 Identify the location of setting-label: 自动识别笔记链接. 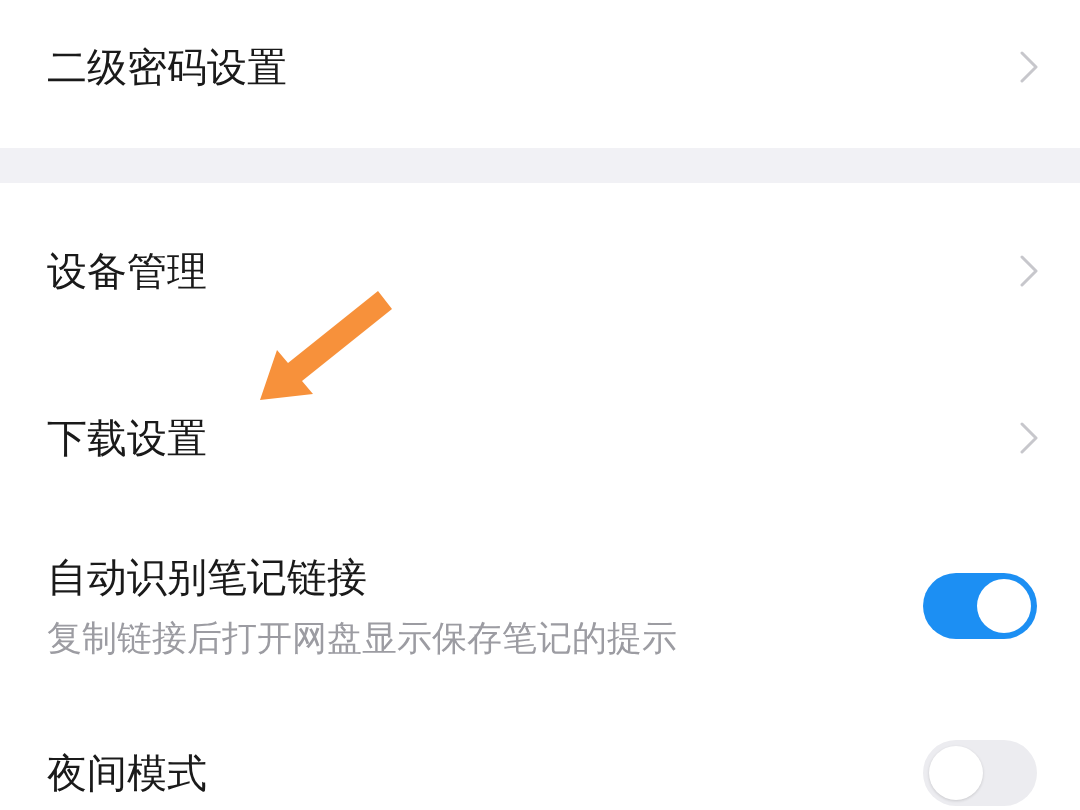
(207, 577).